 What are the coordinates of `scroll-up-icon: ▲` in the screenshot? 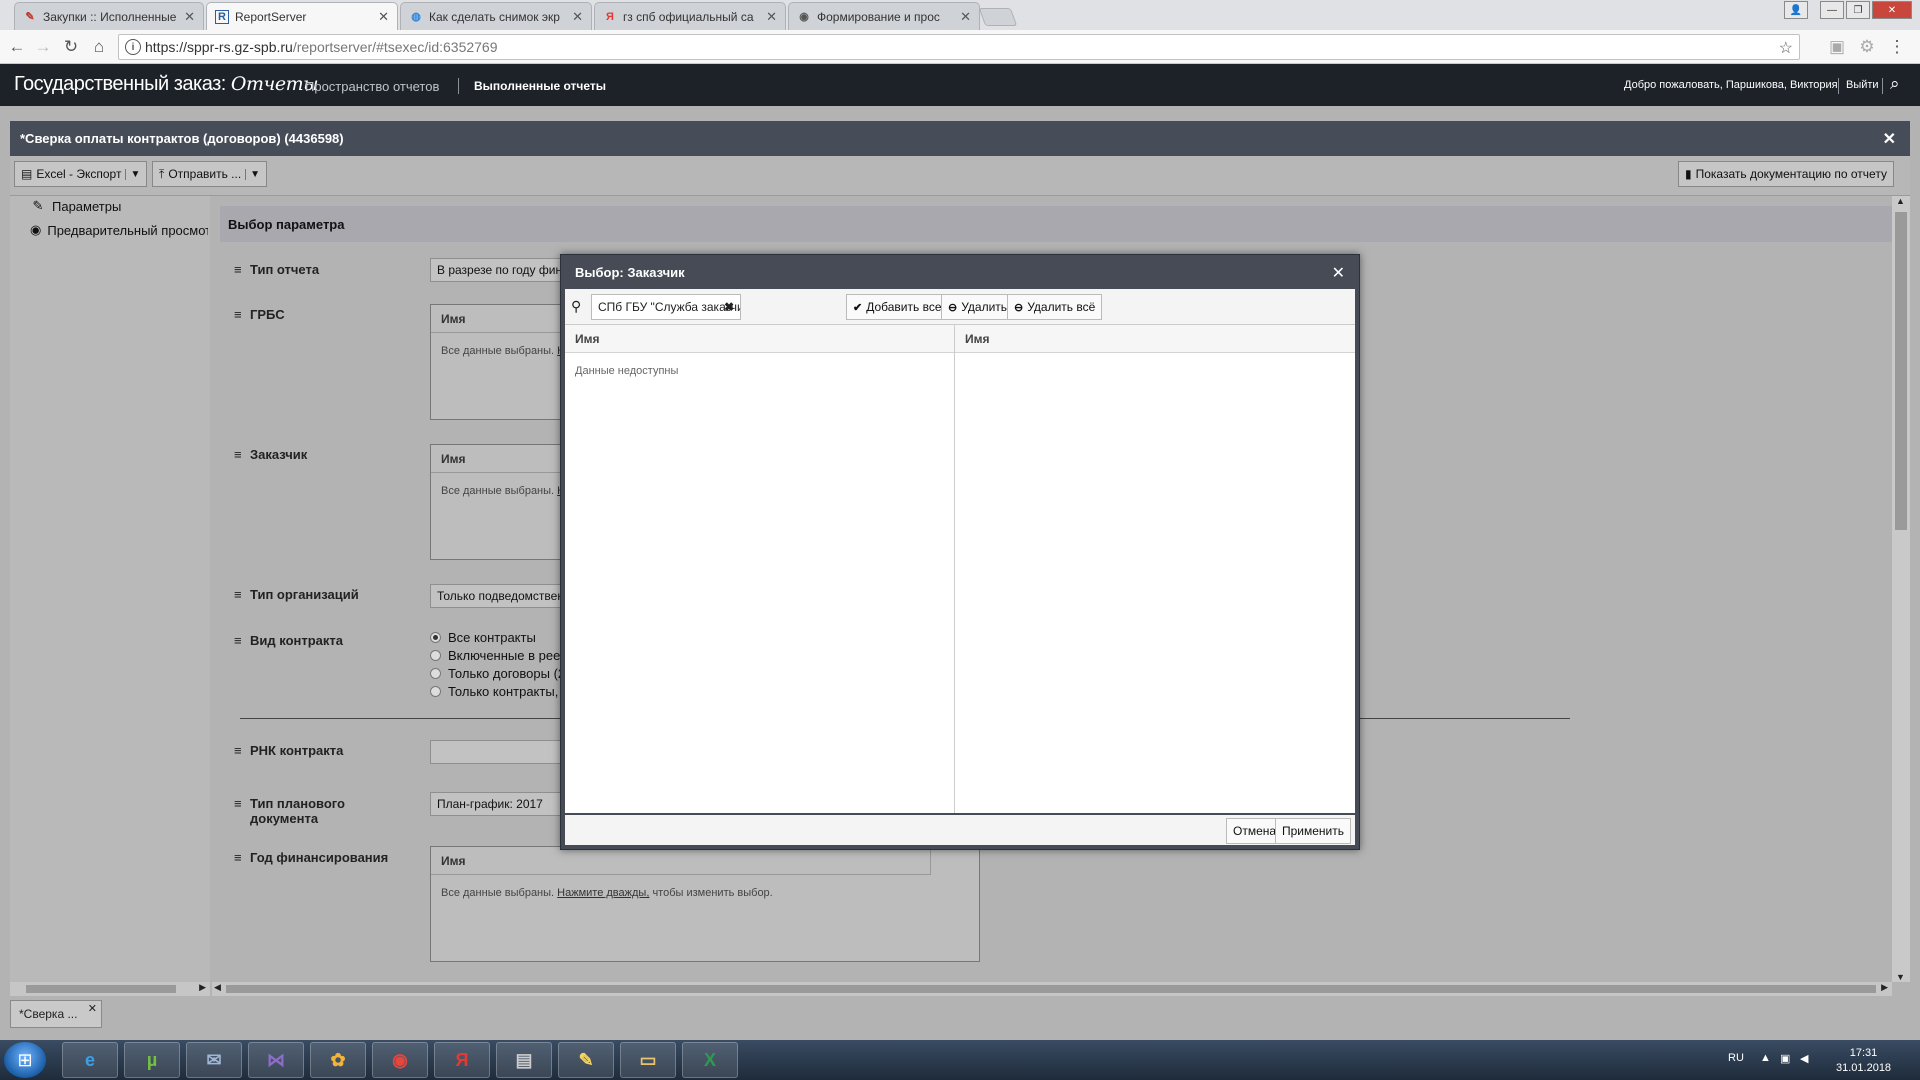 It's located at (1900, 201).